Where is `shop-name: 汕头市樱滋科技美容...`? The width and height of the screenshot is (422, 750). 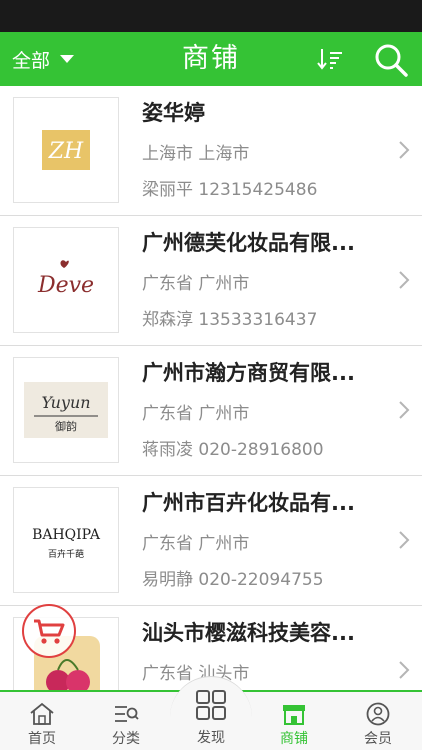 shop-name: 汕头市樱滋科技美容... is located at coordinates (248, 633).